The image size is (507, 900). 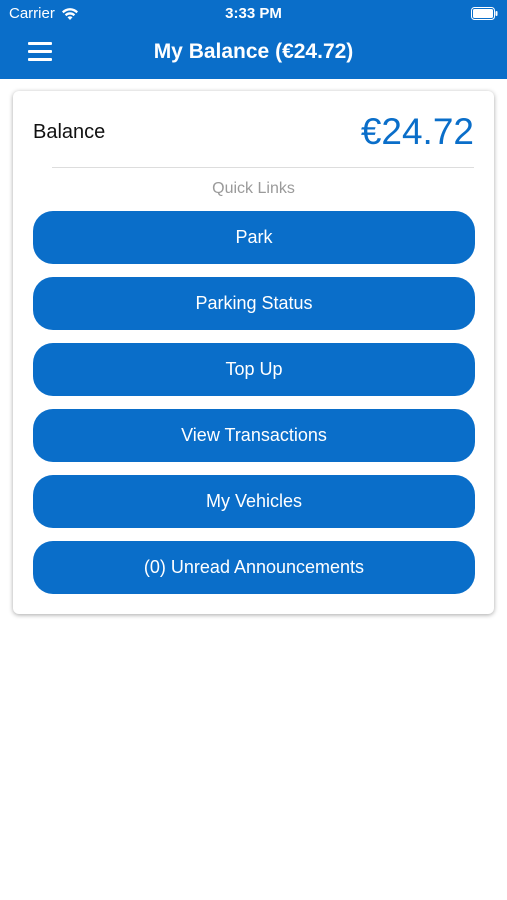 I want to click on divider, so click(x=263, y=167).